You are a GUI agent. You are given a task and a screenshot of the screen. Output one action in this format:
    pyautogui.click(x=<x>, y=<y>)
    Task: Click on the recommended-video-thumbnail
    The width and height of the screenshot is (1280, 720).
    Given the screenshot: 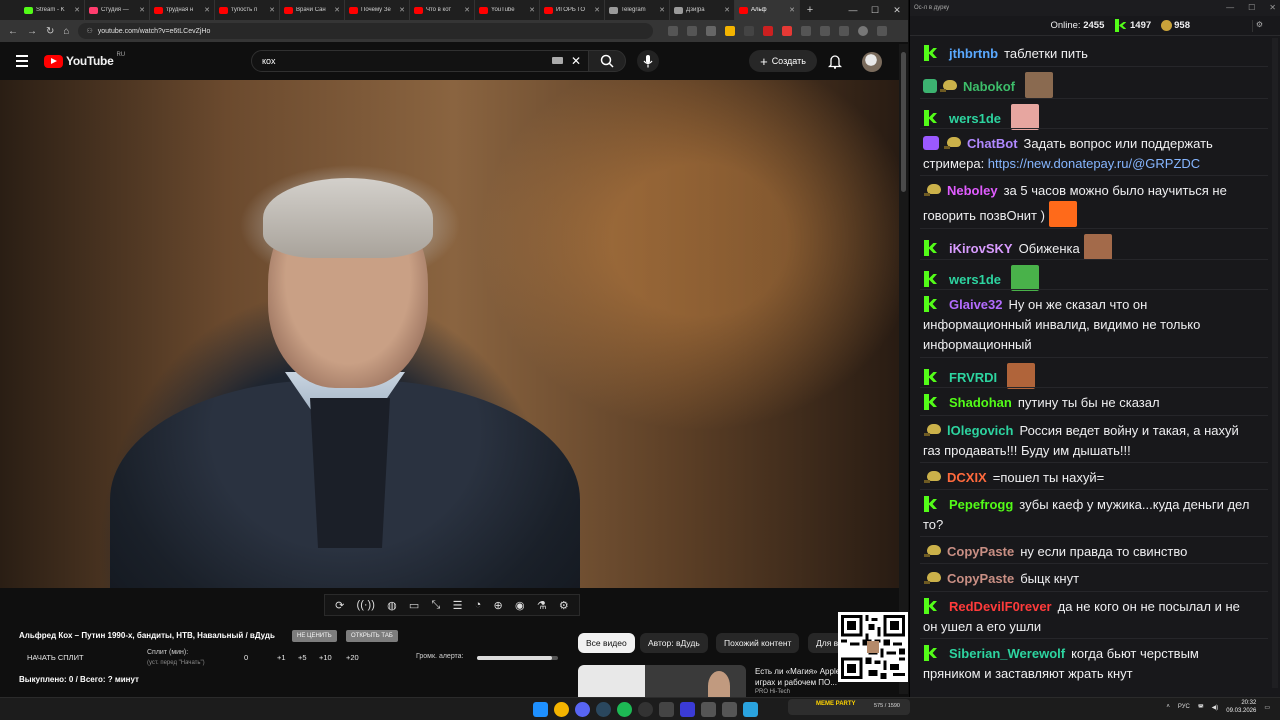 What is the action you would take?
    pyautogui.click(x=662, y=681)
    